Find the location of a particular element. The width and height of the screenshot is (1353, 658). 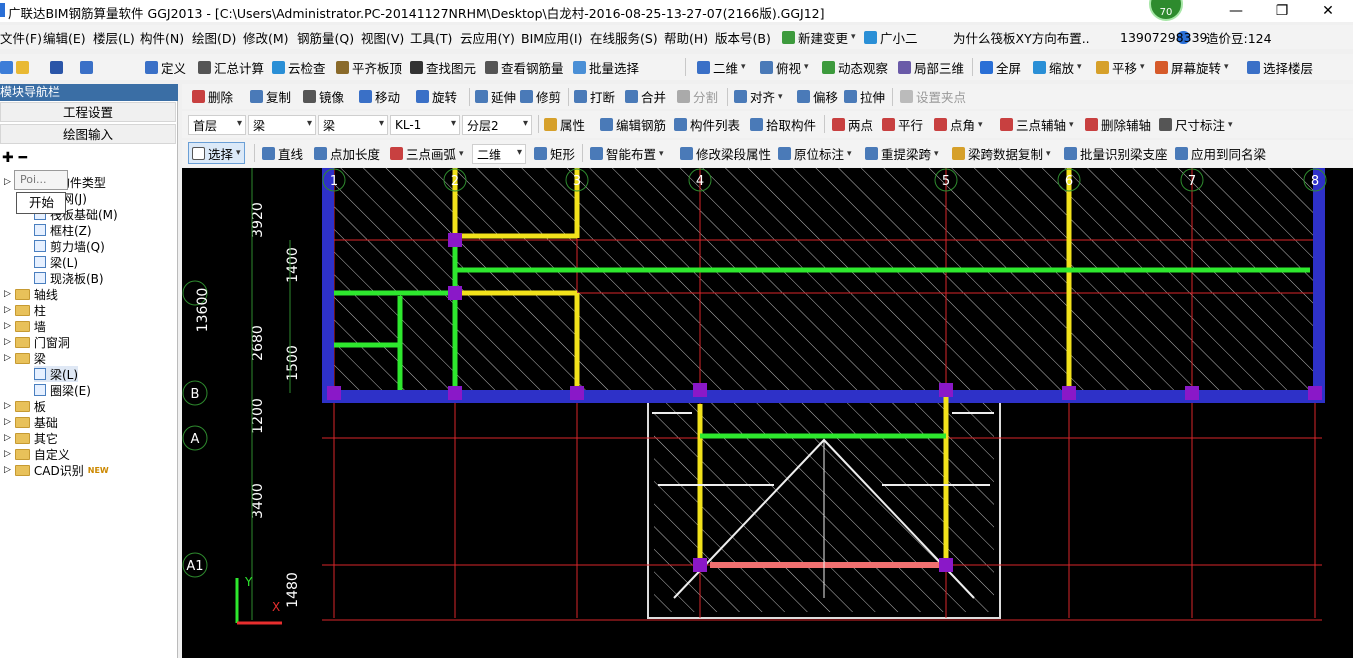

apply-same-name-button: 应用到同名梁 is located at coordinates (1220, 153).